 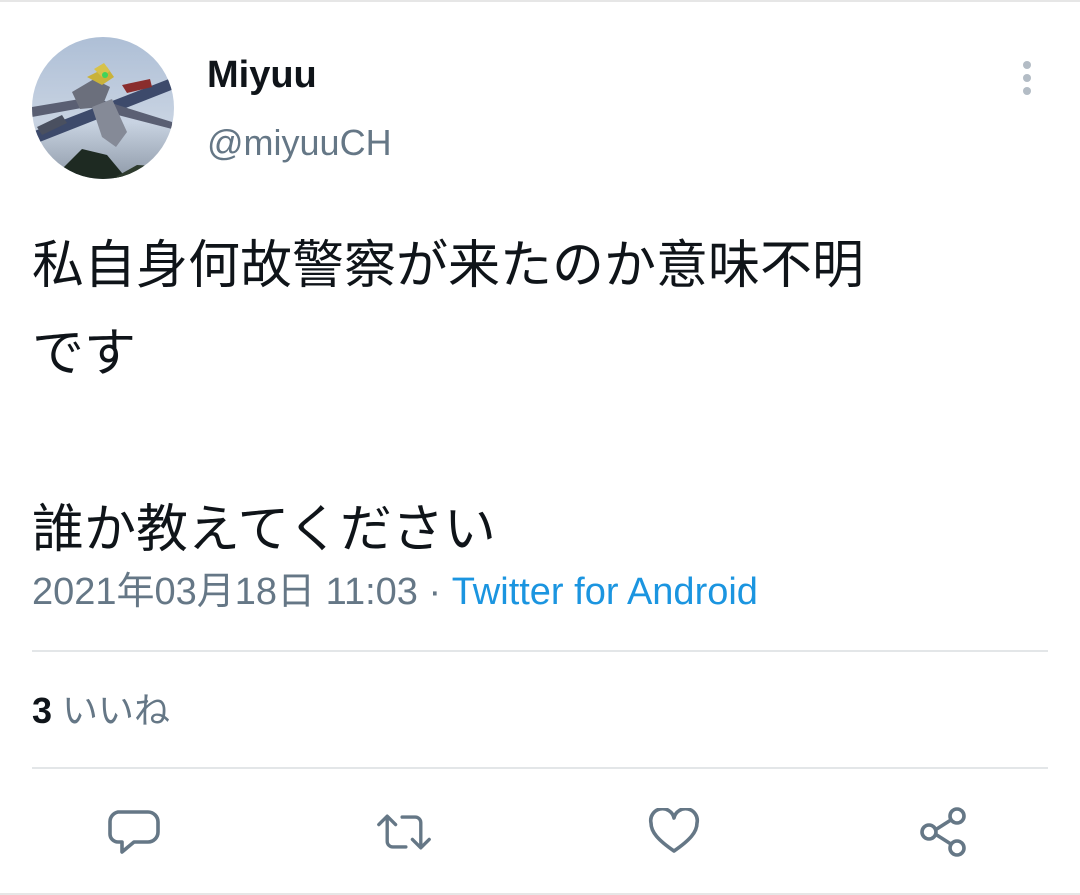 I want to click on more-options-button, so click(x=1027, y=78).